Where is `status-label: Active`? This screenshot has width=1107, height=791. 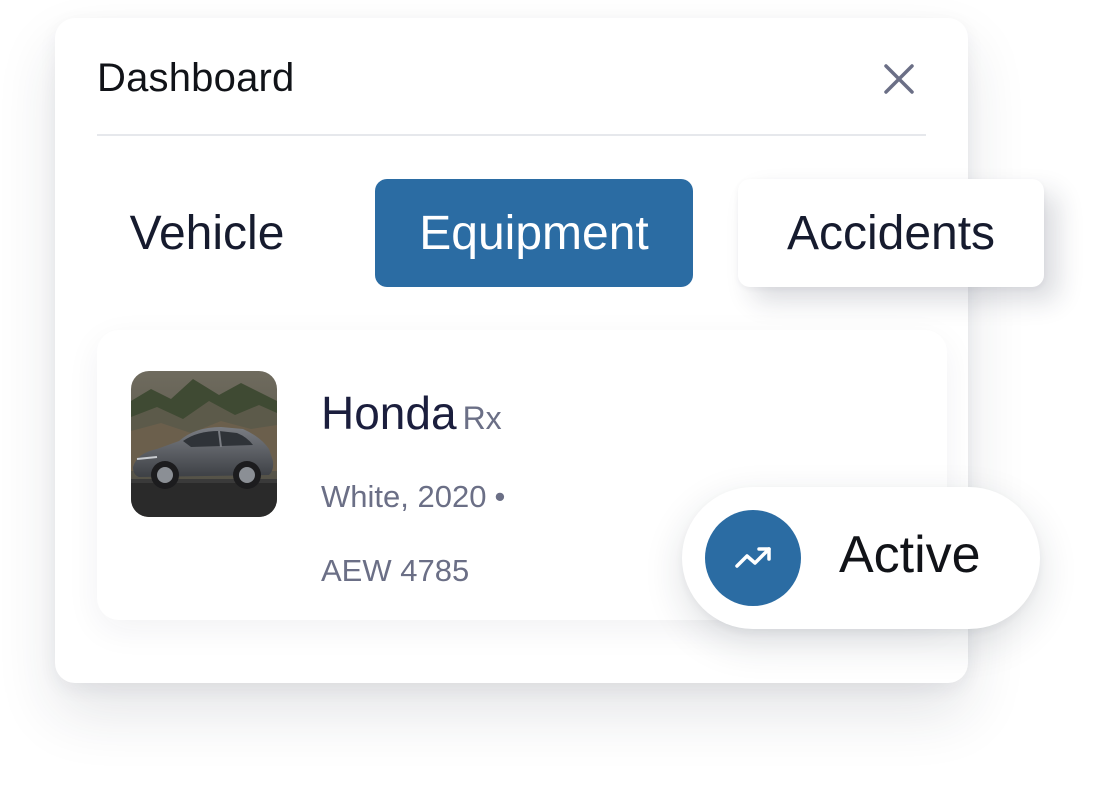
status-label: Active is located at coordinates (910, 555).